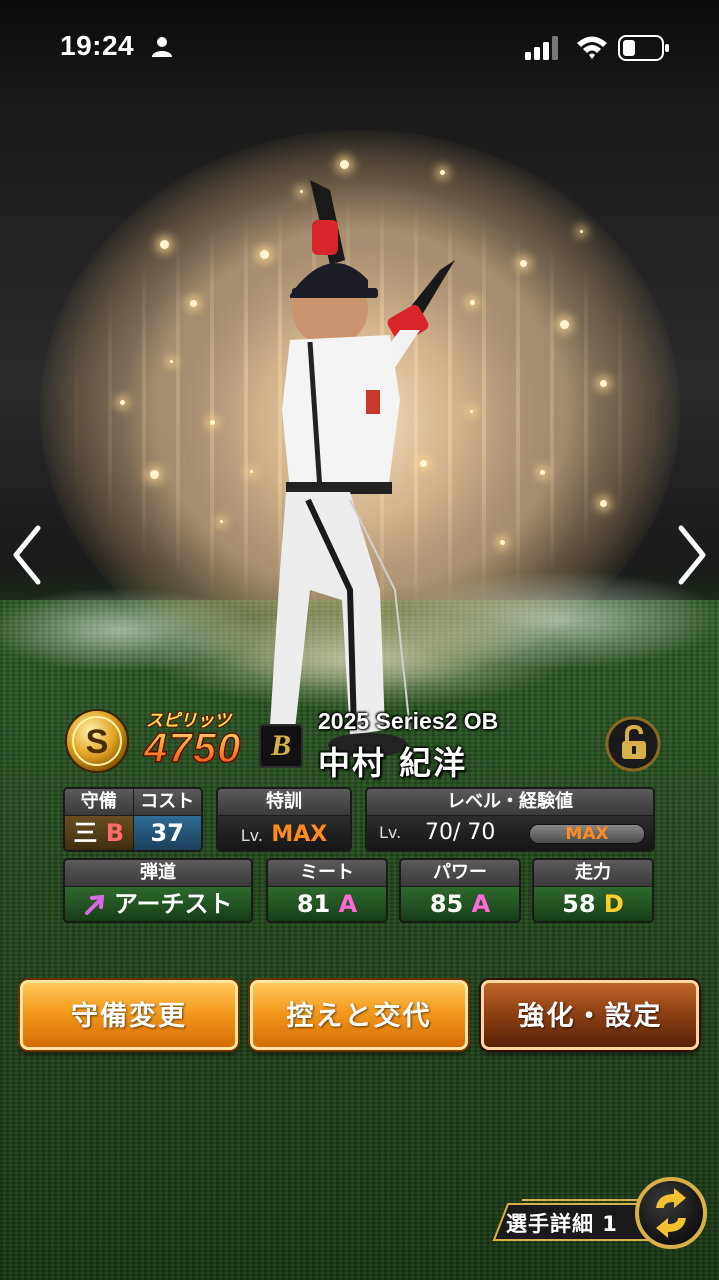  Describe the element at coordinates (167, 802) in the screenshot. I see `cost-header: コスト` at that location.